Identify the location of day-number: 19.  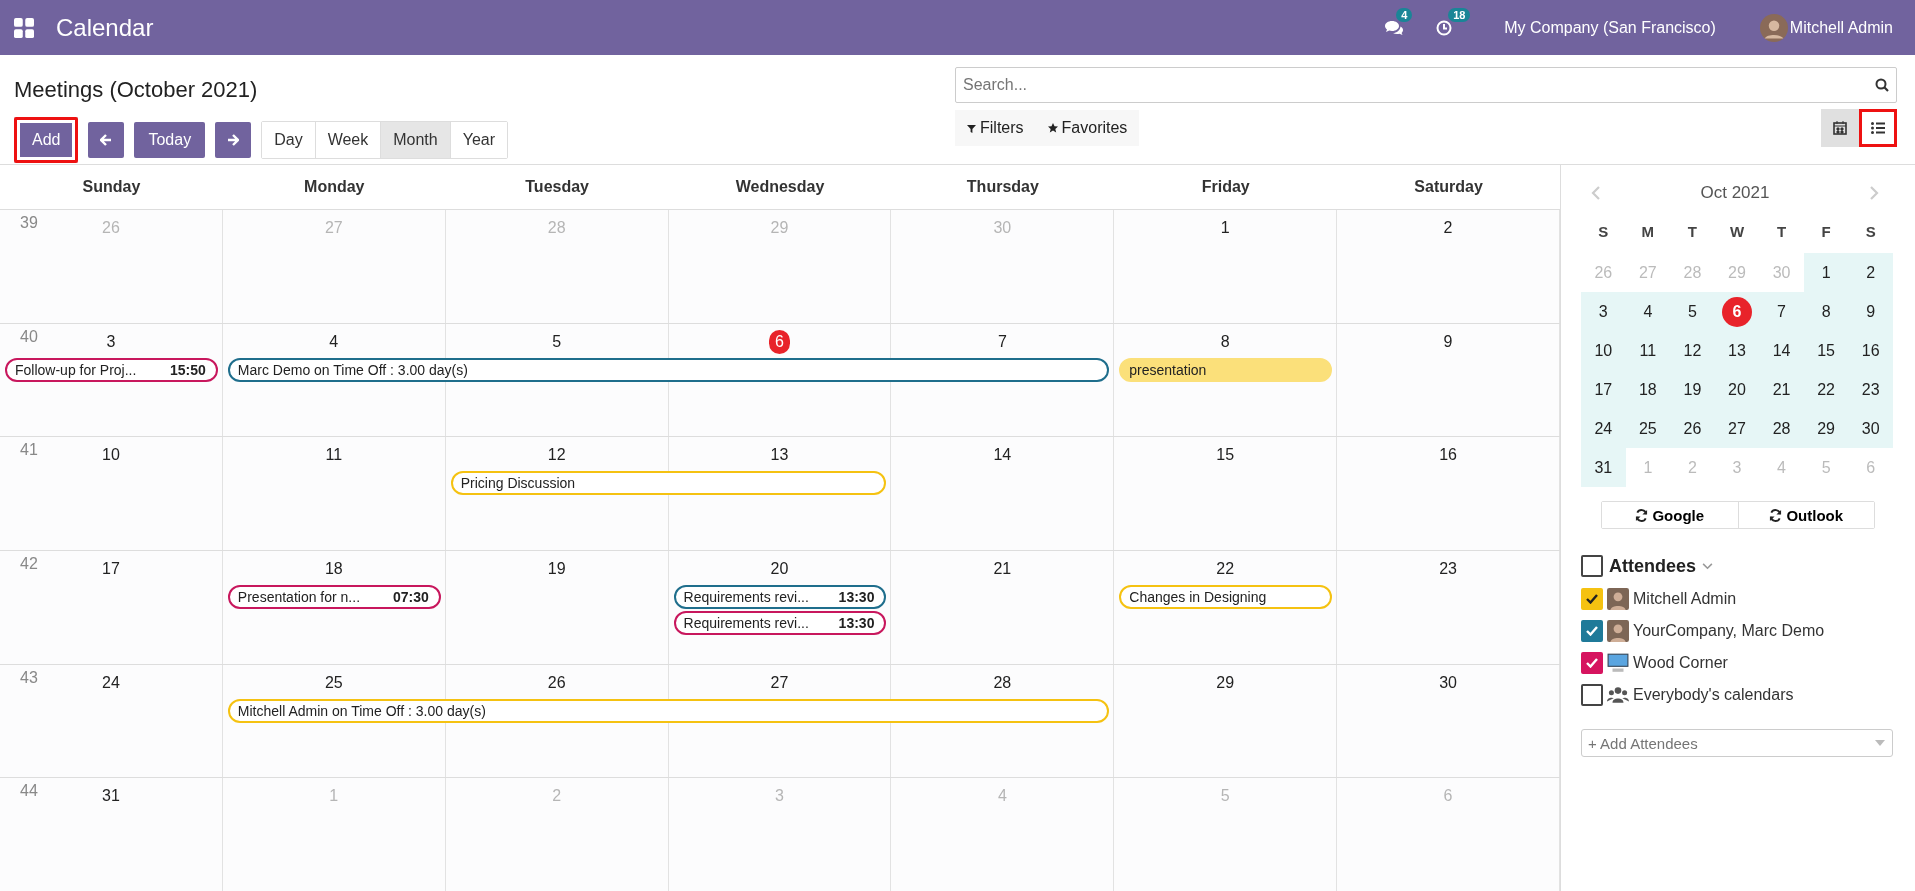
(556, 569).